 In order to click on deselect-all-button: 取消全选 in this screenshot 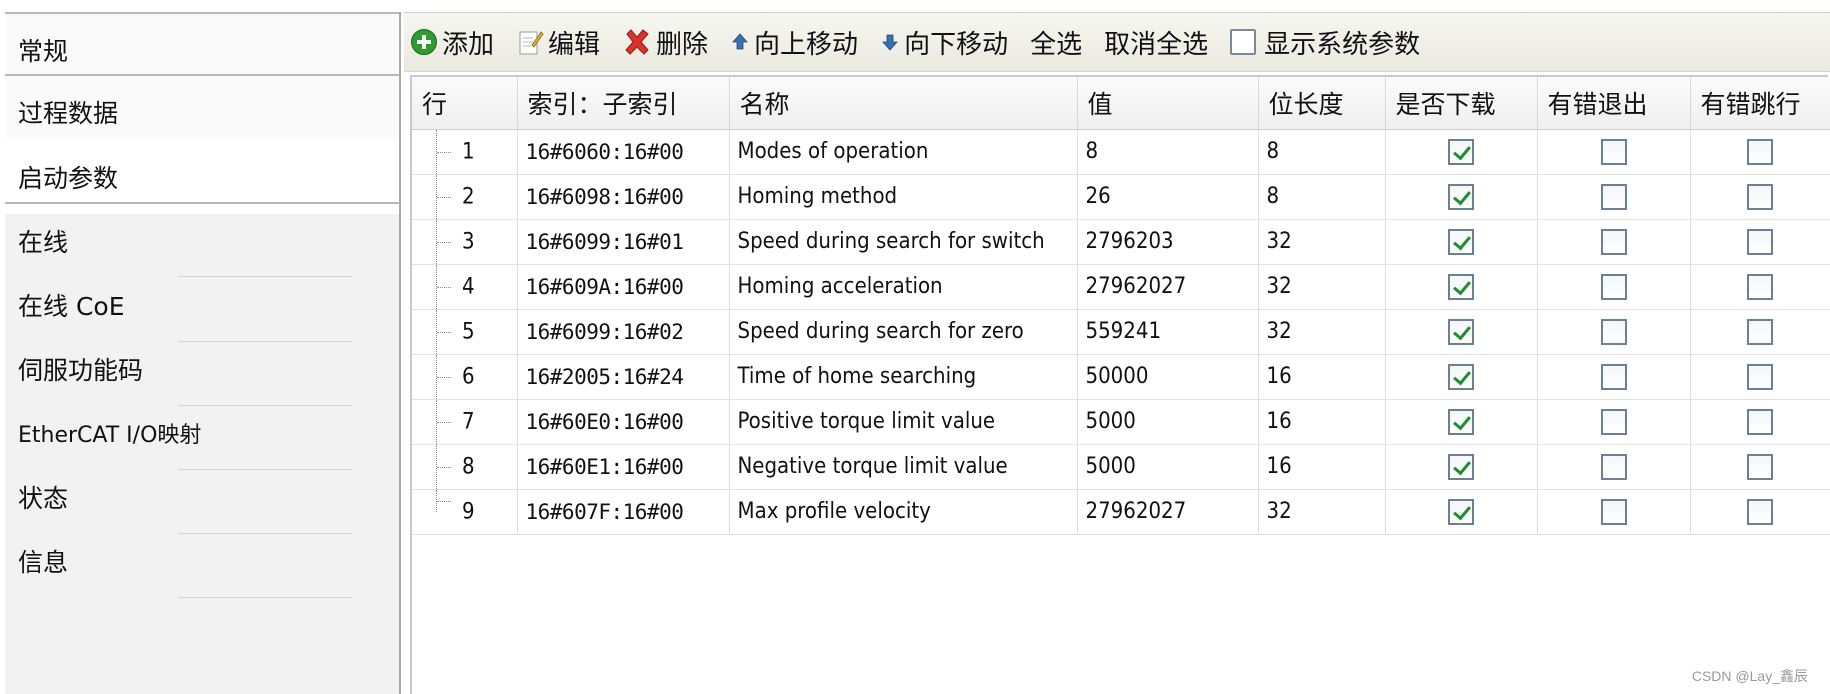, I will do `click(1156, 42)`.